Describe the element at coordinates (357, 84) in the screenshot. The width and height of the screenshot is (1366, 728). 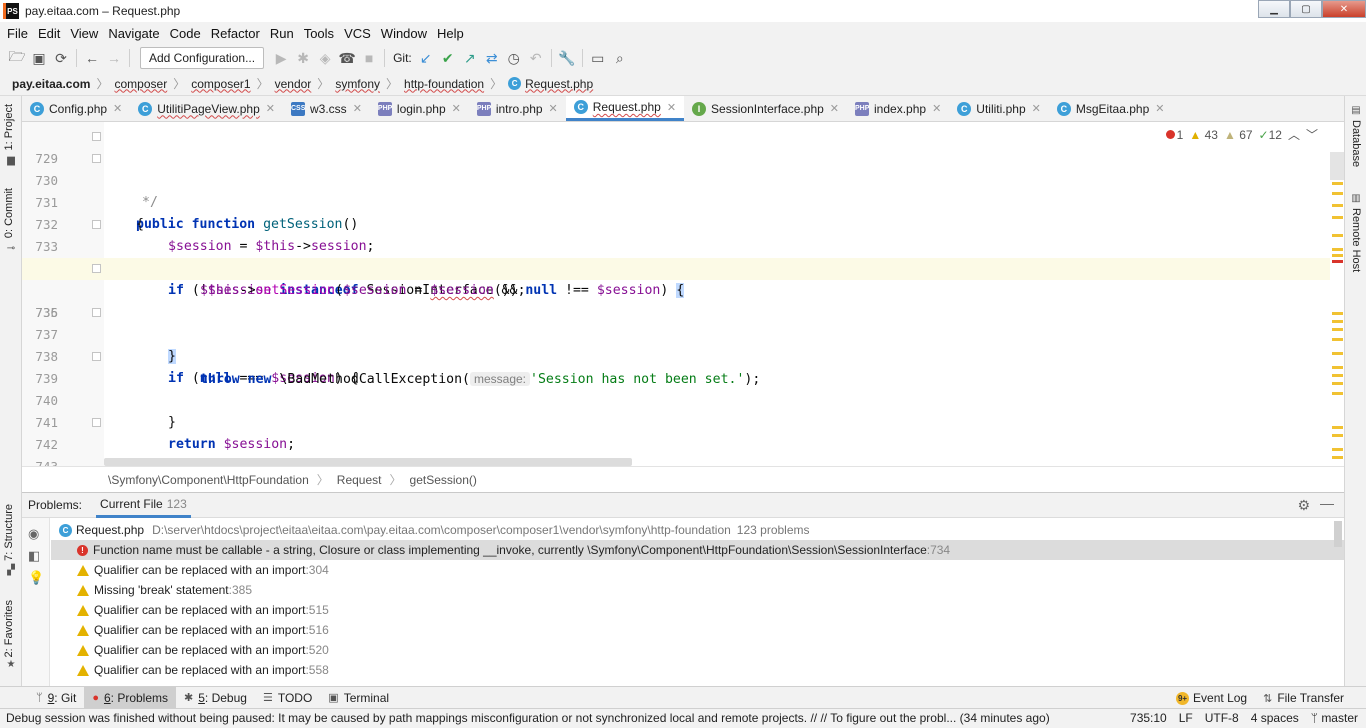
I see `breadcrumb-symfony: symfony` at that location.